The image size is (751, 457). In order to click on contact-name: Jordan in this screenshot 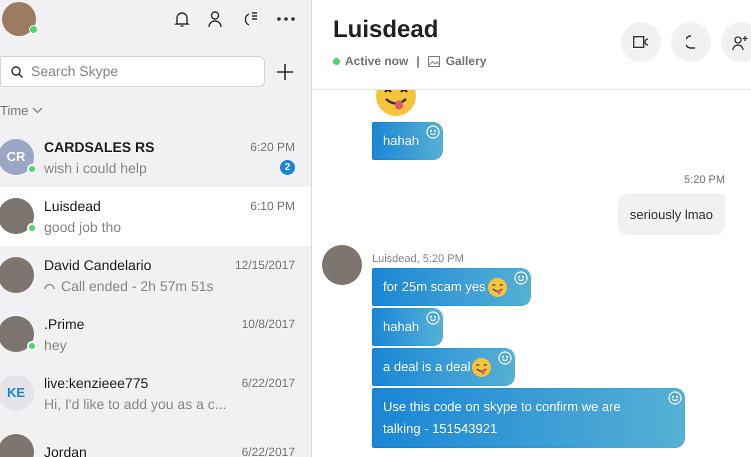, I will do `click(65, 450)`.